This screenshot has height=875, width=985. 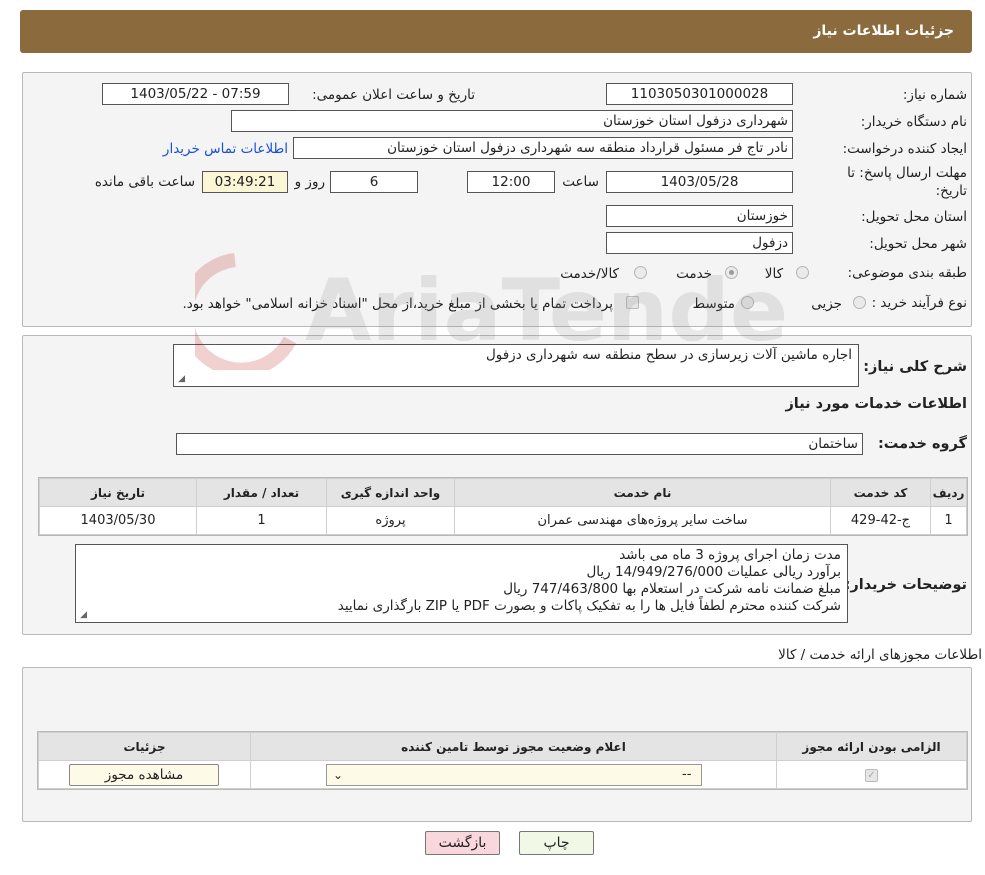 What do you see at coordinates (687, 774) in the screenshot?
I see `permit-status-value: --` at bounding box center [687, 774].